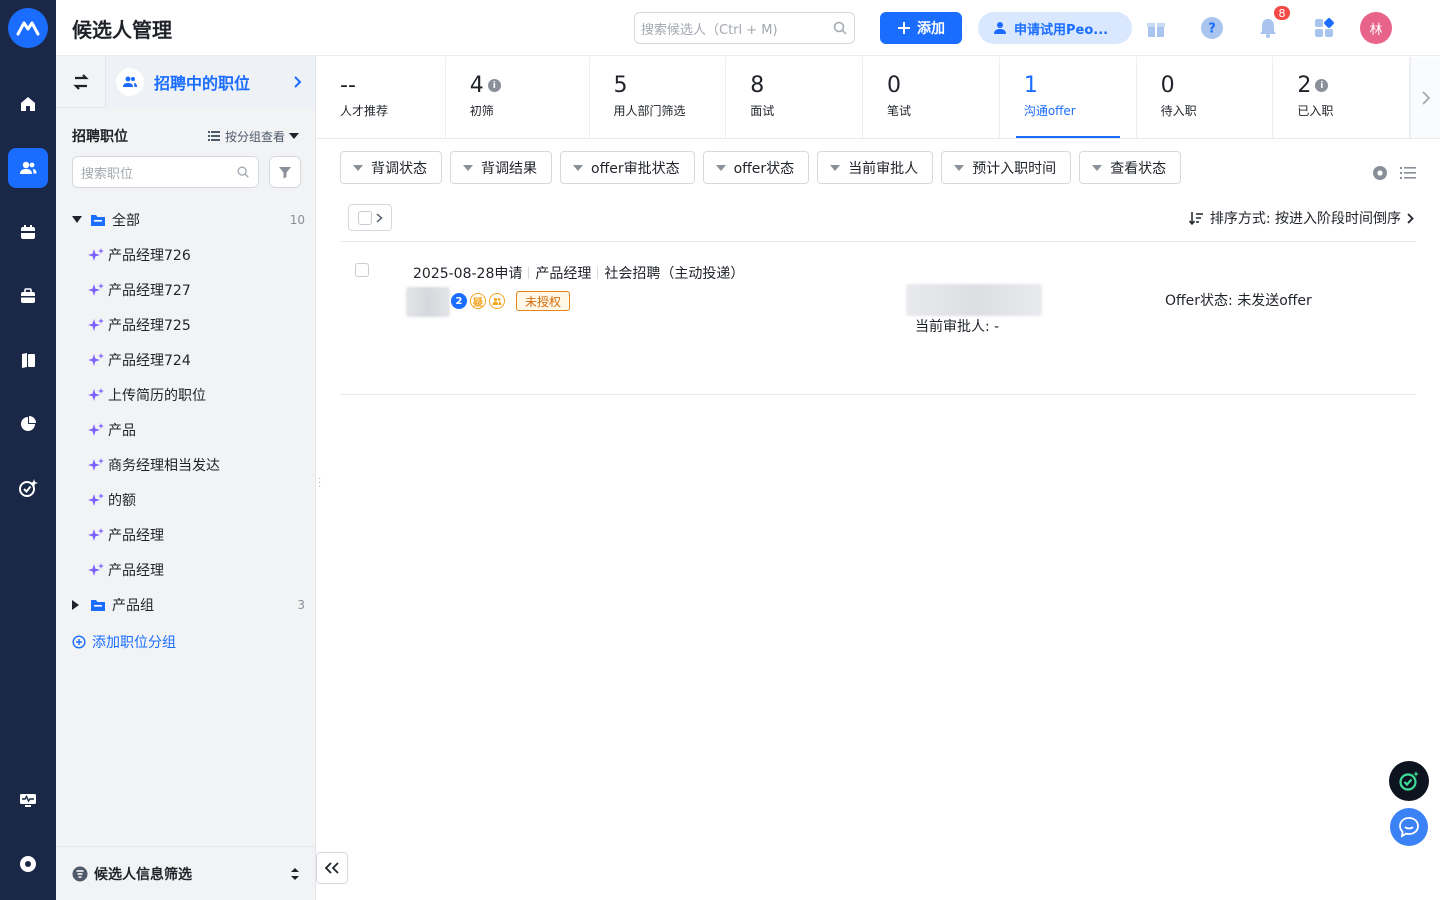 This screenshot has width=1440, height=900. What do you see at coordinates (126, 220) in the screenshot?
I see `tree-node-all-label: 全部` at bounding box center [126, 220].